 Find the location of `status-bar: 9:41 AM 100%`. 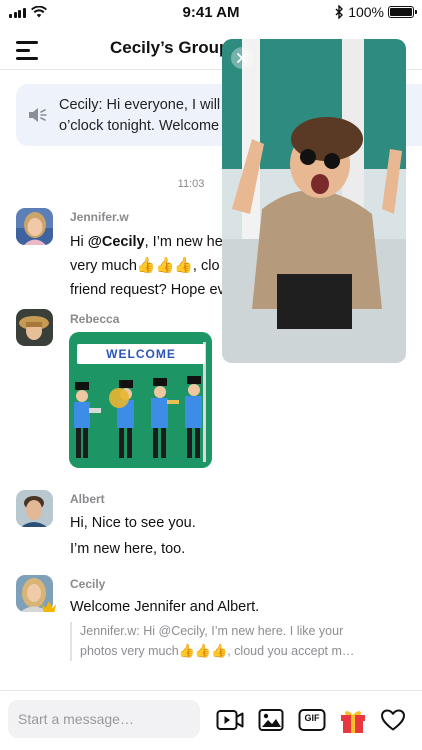

status-bar: 9:41 AM 100% is located at coordinates (211, 12).